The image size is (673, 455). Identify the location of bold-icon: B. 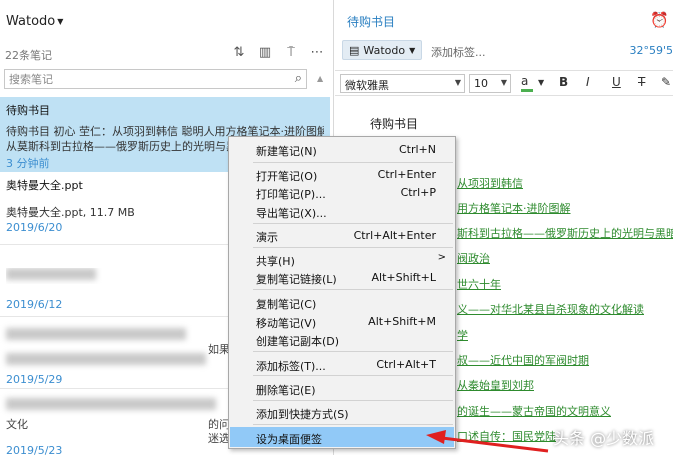
(563, 82).